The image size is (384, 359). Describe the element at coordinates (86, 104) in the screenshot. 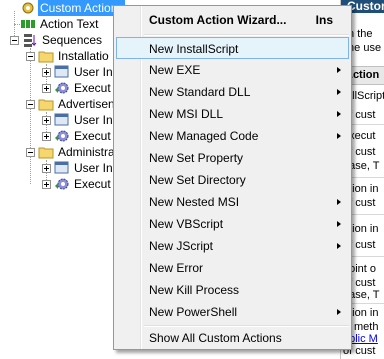

I see `tree-label-advertisement: Advertisen` at that location.